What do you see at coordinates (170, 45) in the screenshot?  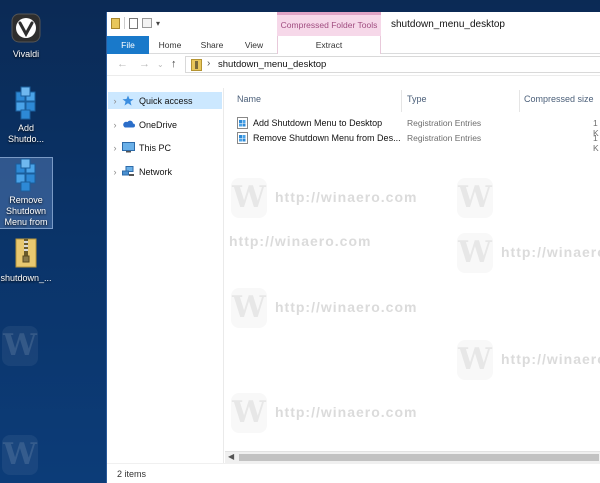 I see `tab-home: Home` at bounding box center [170, 45].